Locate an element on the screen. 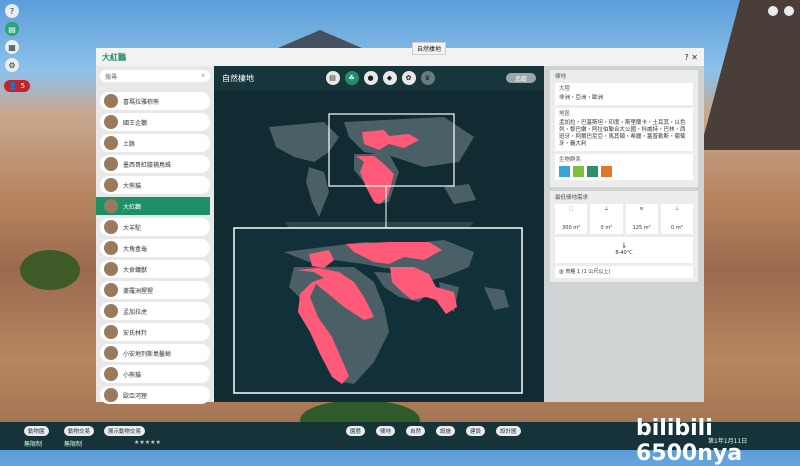 The width and height of the screenshot is (800, 466). nature-button: 自然 is located at coordinates (416, 431).